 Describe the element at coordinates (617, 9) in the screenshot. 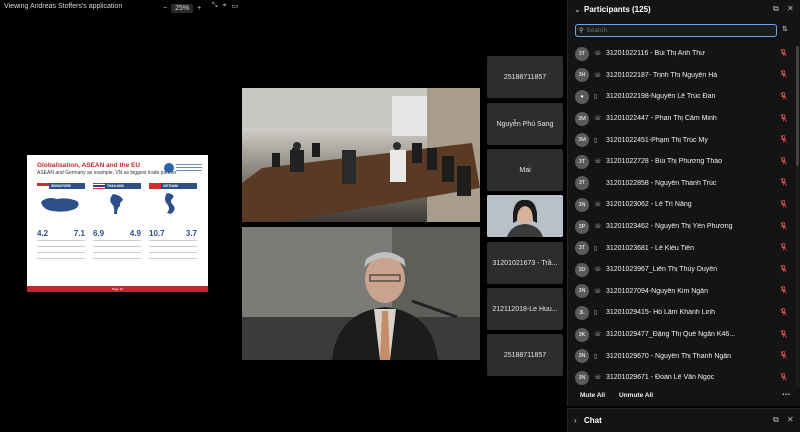

I see `participants-title: Participants (125)` at that location.